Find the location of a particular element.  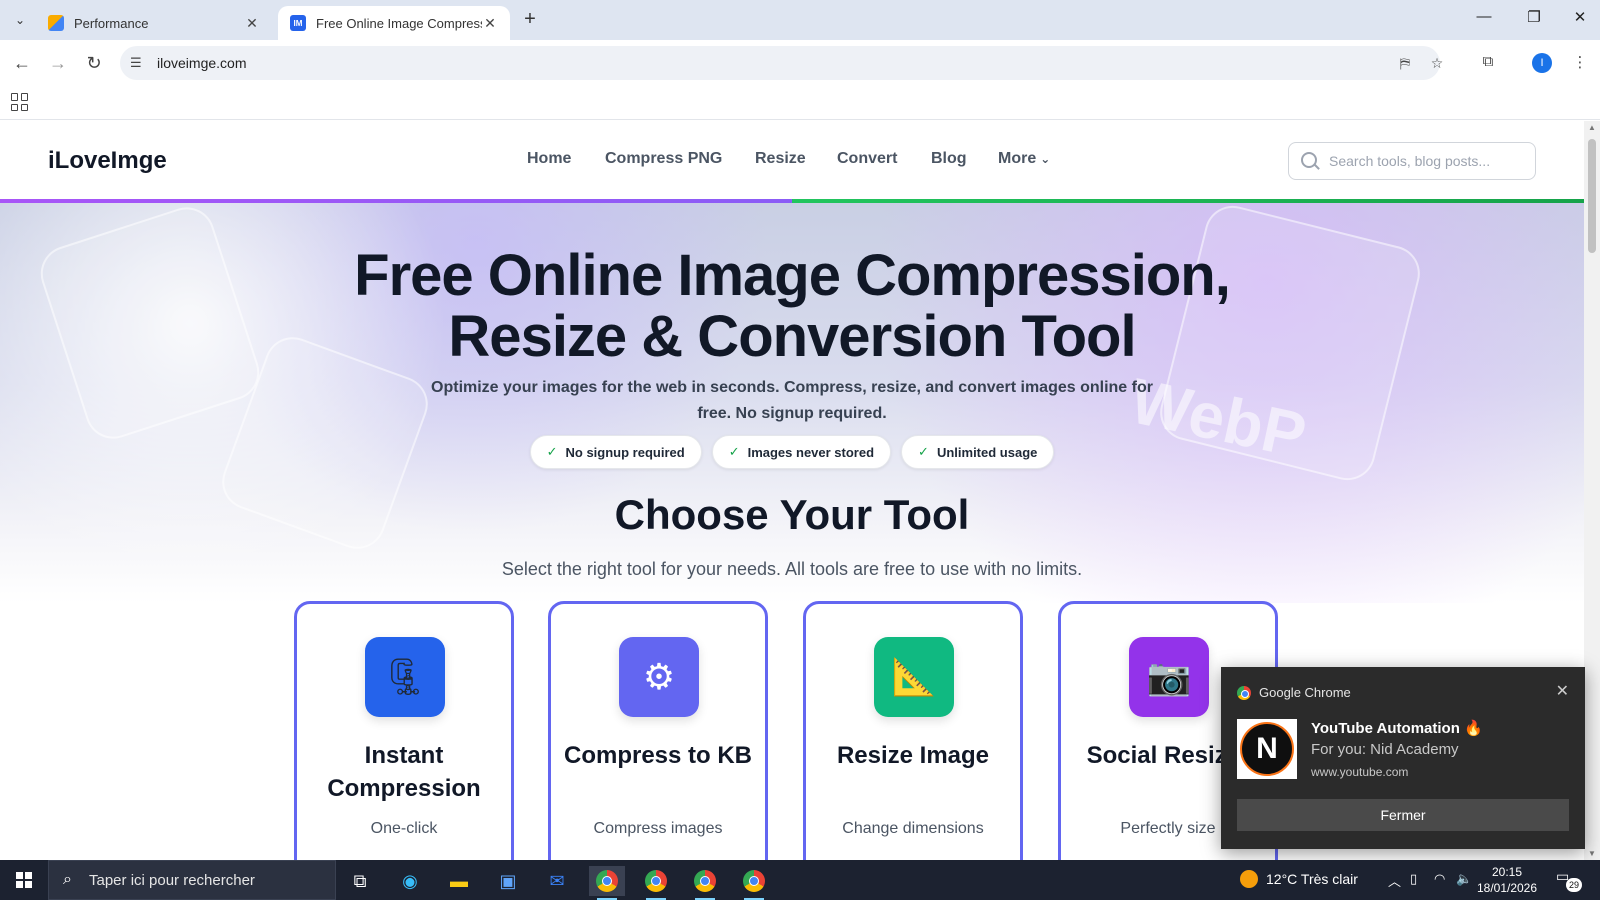

notification-header: Google Chrome is located at coordinates (1294, 692).